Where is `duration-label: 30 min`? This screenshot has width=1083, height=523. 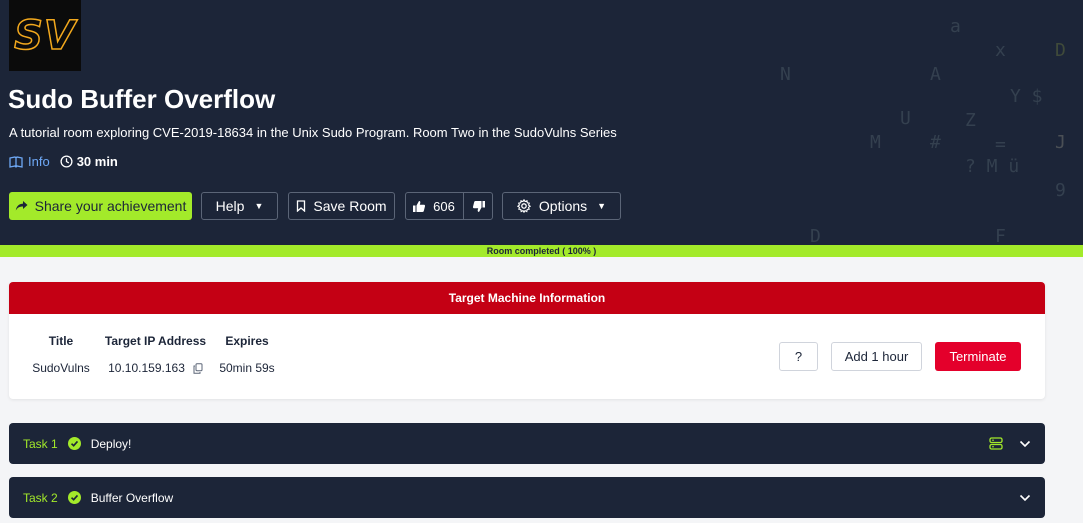
duration-label: 30 min is located at coordinates (97, 161).